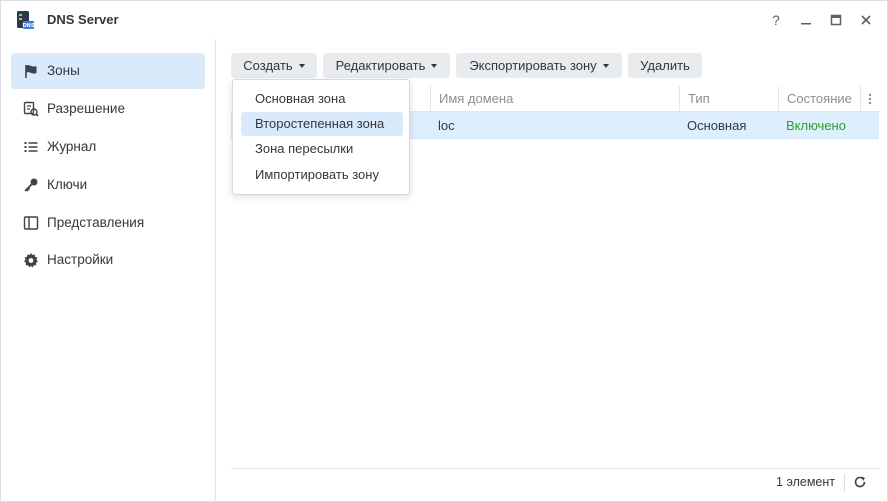 The image size is (888, 502). I want to click on sidebar-item-settings: Настройки, so click(108, 260).